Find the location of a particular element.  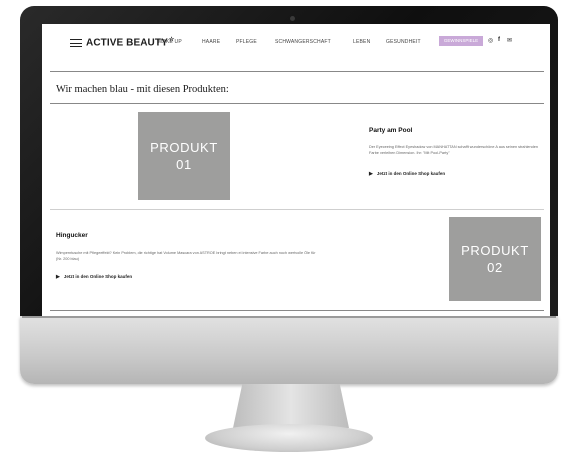

product-01-shop-link: ▶ Jetzt in den Online Shop kaufen is located at coordinates (407, 174).